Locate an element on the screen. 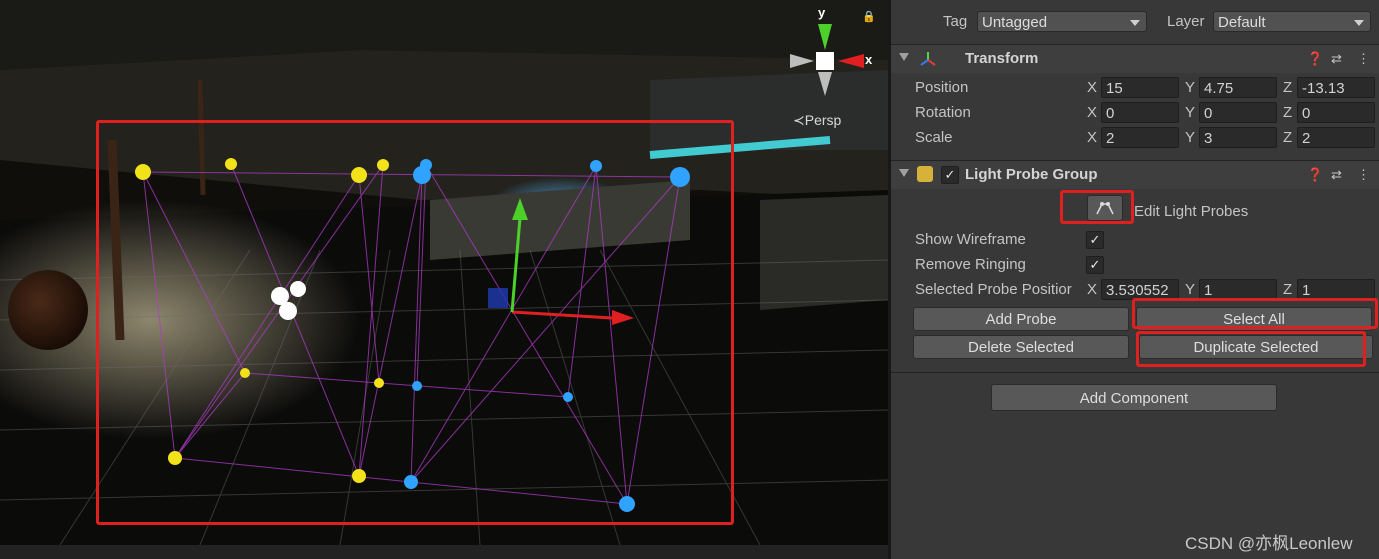 Image resolution: width=1379 pixels, height=559 pixels. layer-dropdown: Default is located at coordinates (1292, 21).